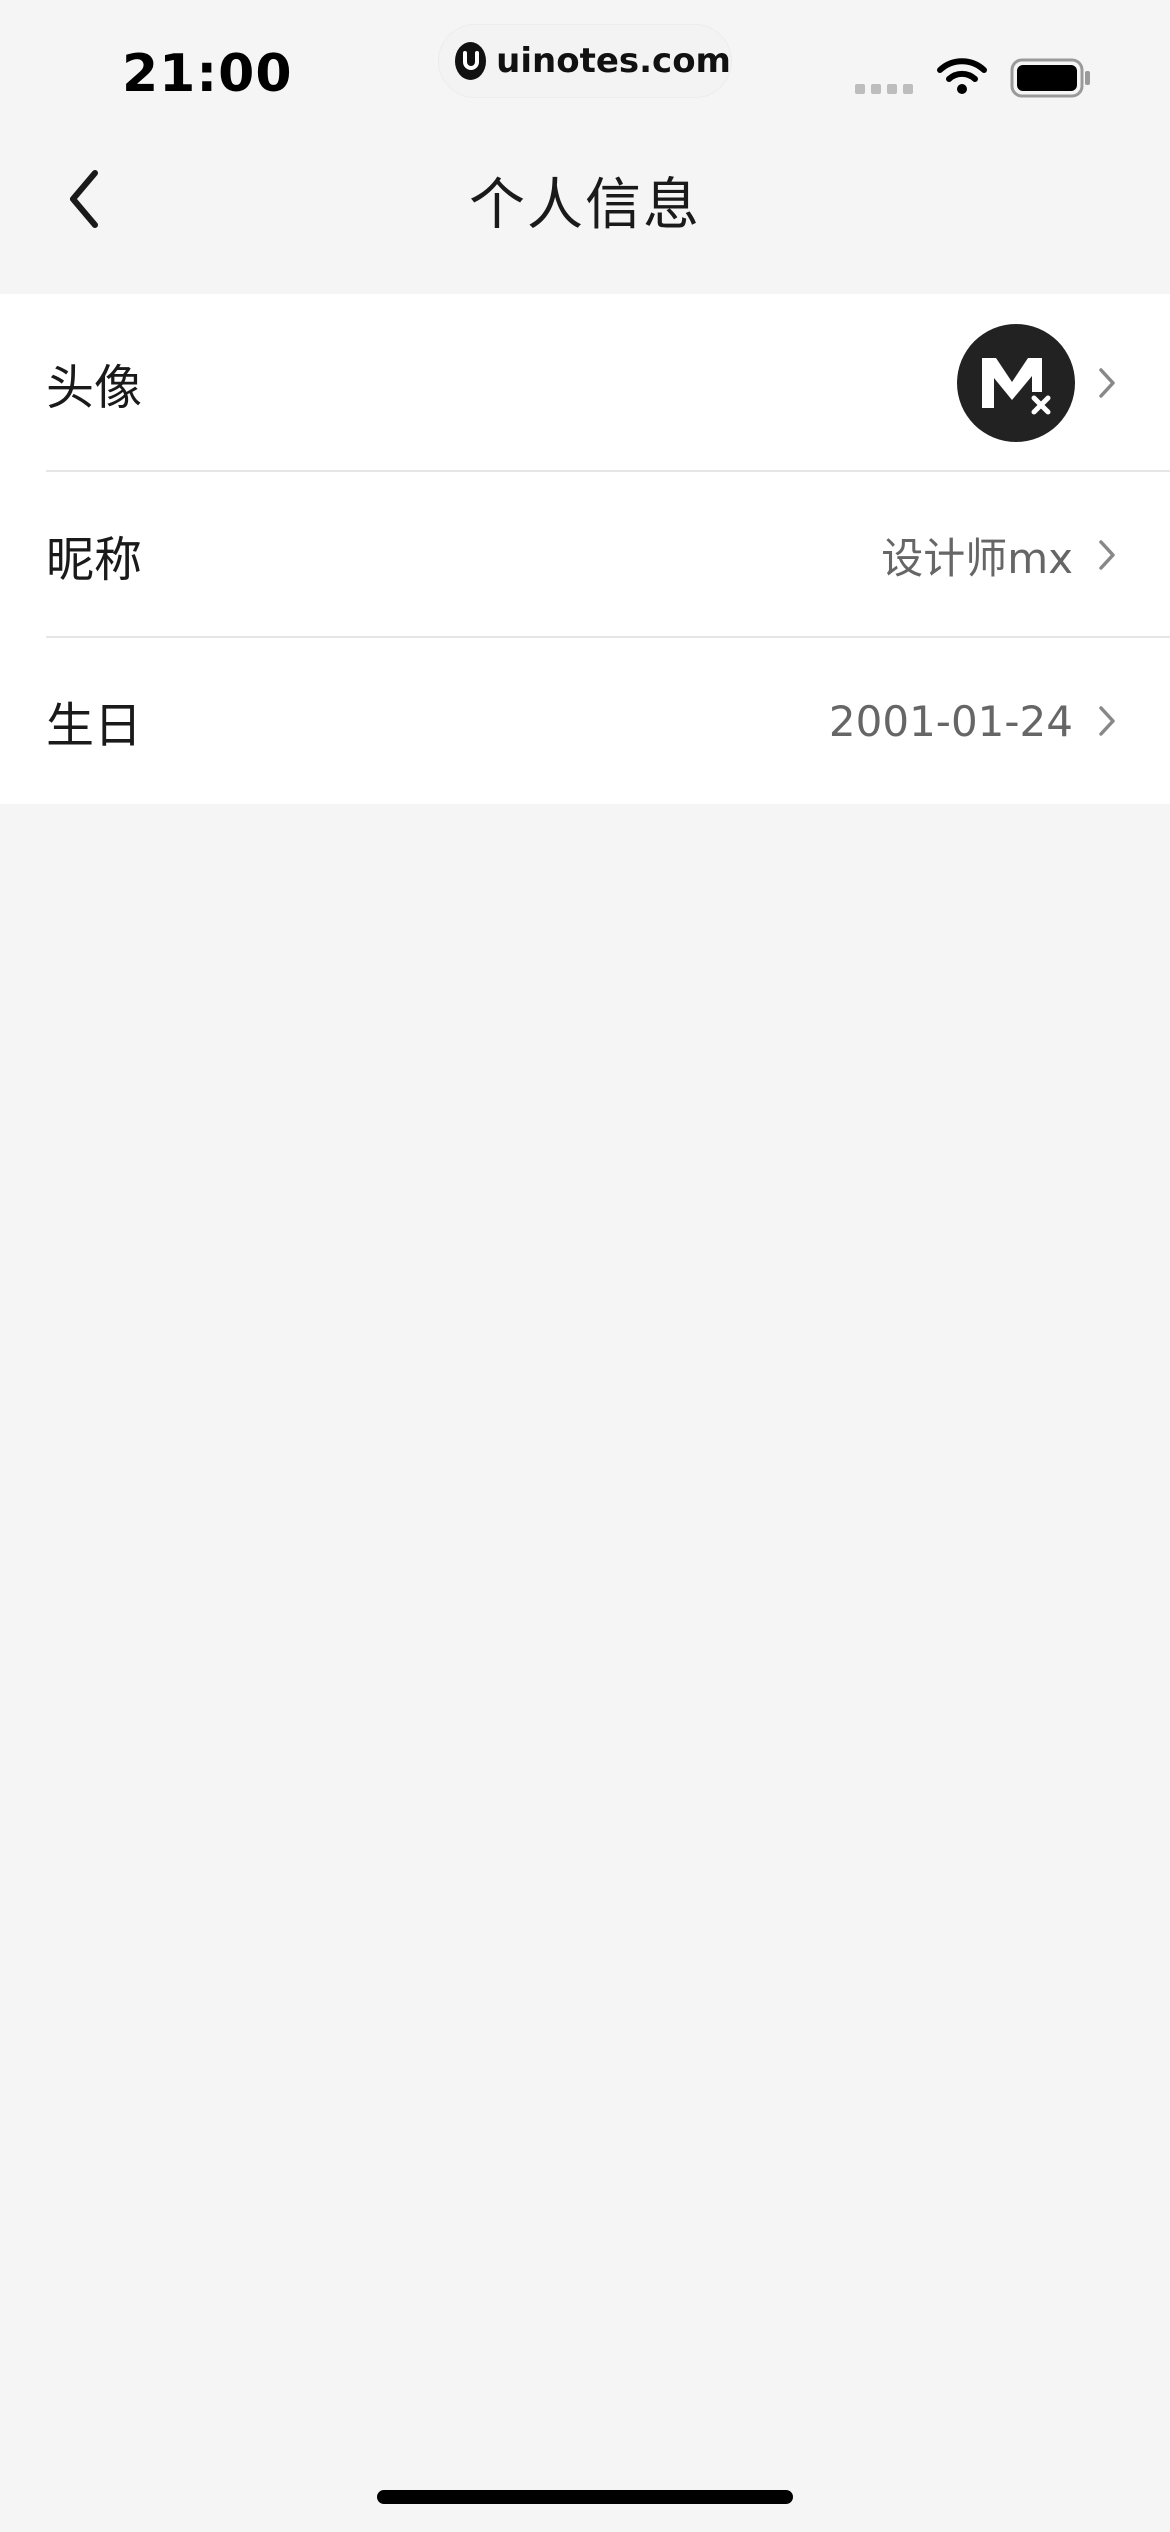  Describe the element at coordinates (585, 555) in the screenshot. I see `nickname-row: 昵称 设计师mx` at that location.